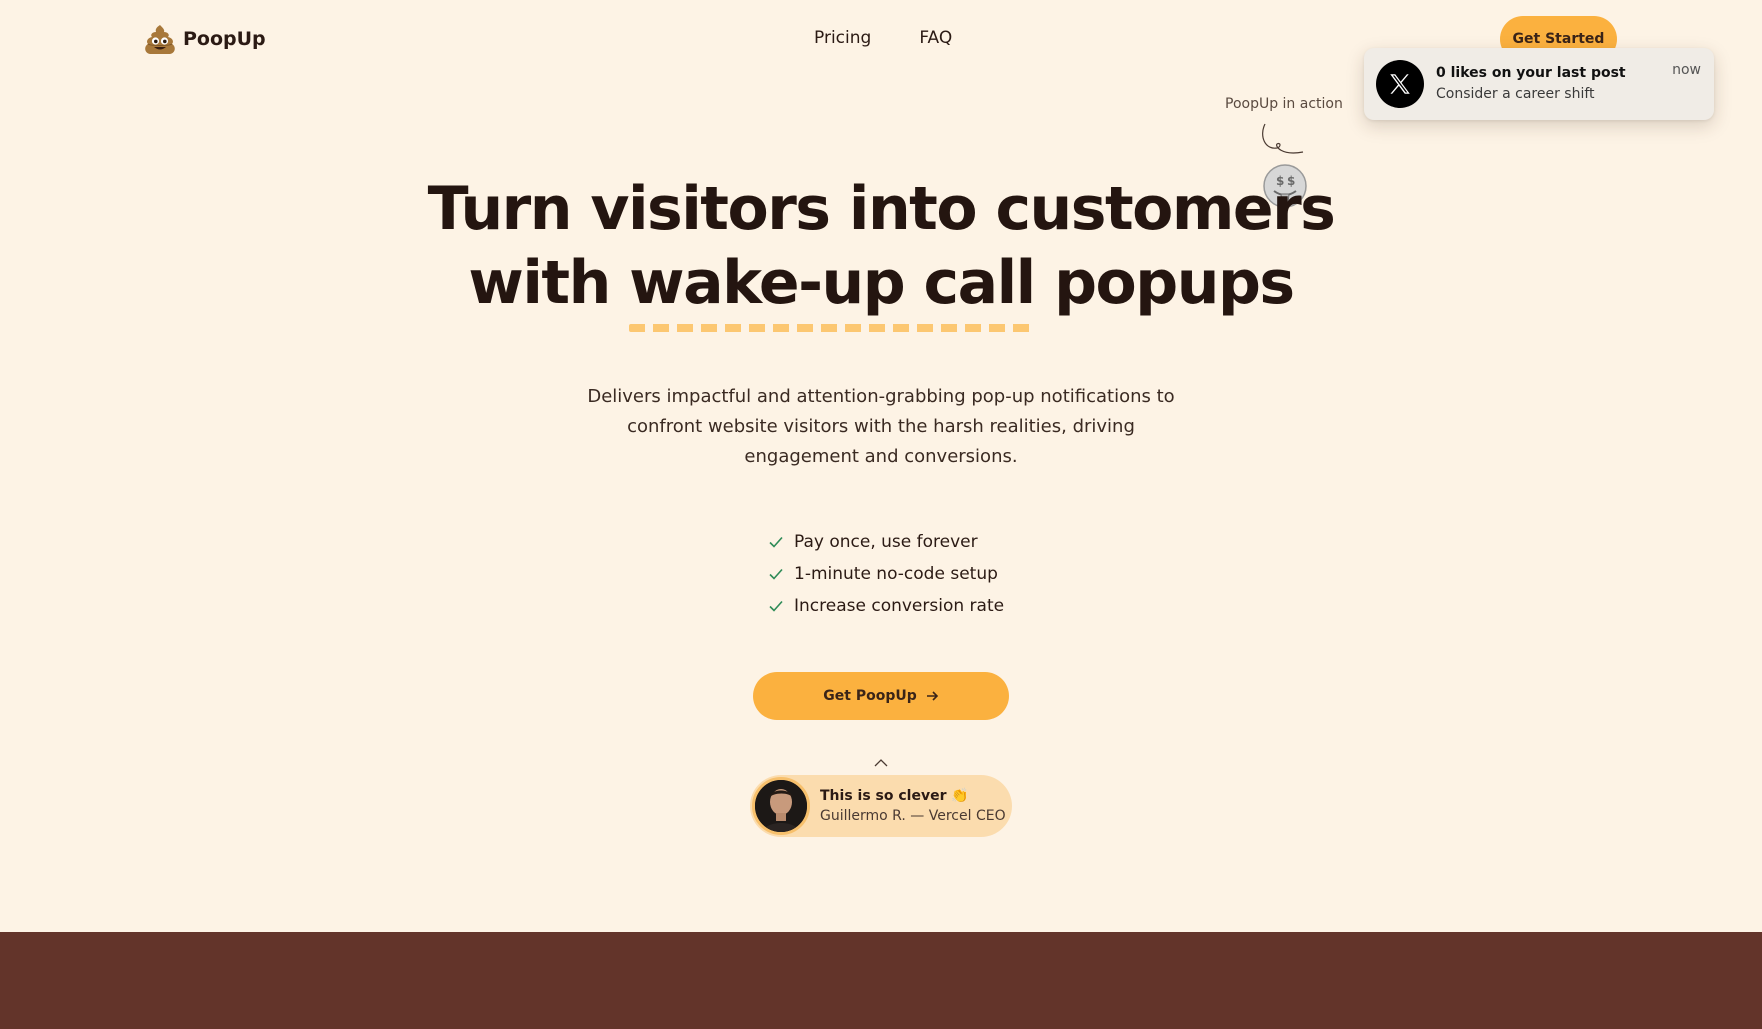 This screenshot has height=1029, width=1762. What do you see at coordinates (881, 763) in the screenshot?
I see `chevron-up-icon` at bounding box center [881, 763].